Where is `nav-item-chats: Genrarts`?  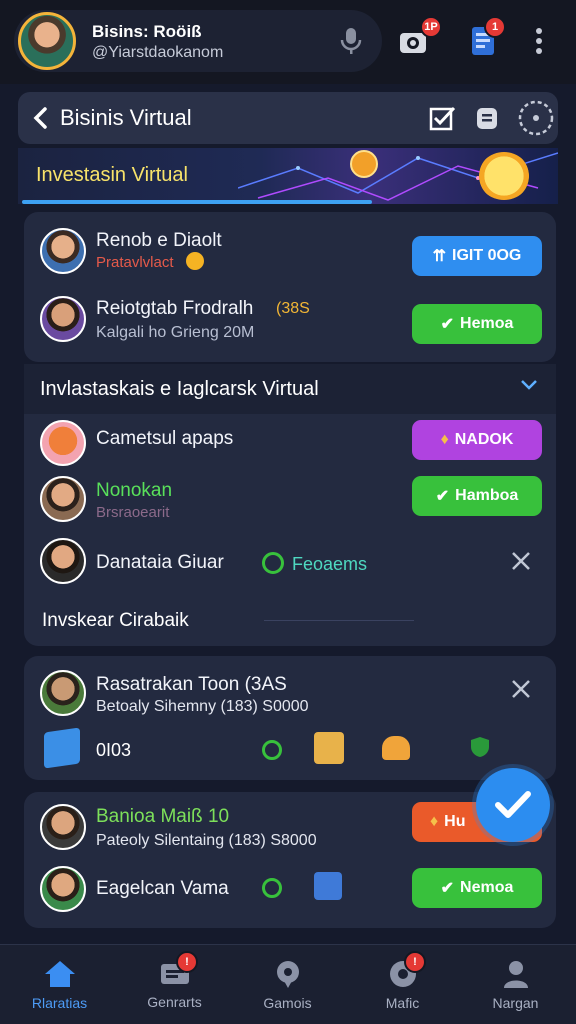 nav-item-chats: Genrarts is located at coordinates (174, 984).